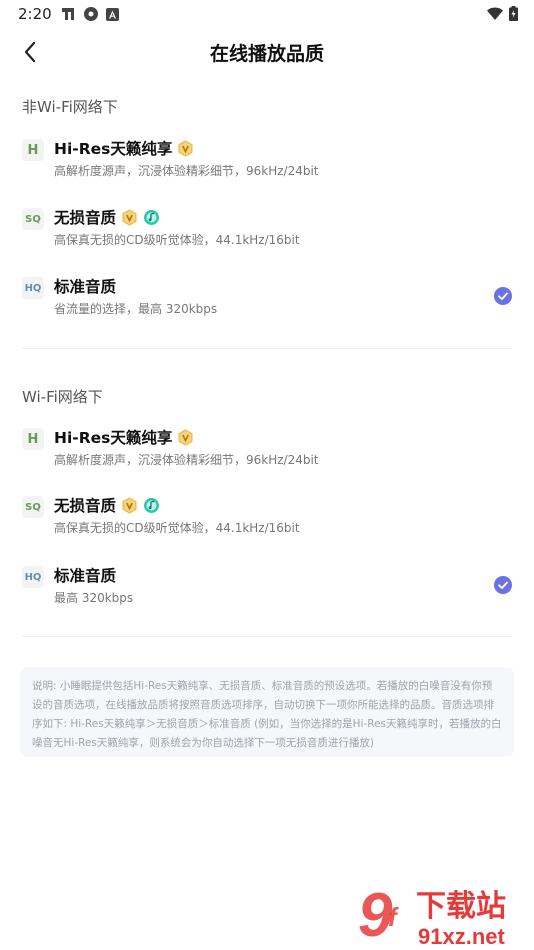  I want to click on option-lossless-non-wifi: SQ 无损音质 高保真无损的CD级听觉体验，44.1kHz/16bit, so click(267, 236).